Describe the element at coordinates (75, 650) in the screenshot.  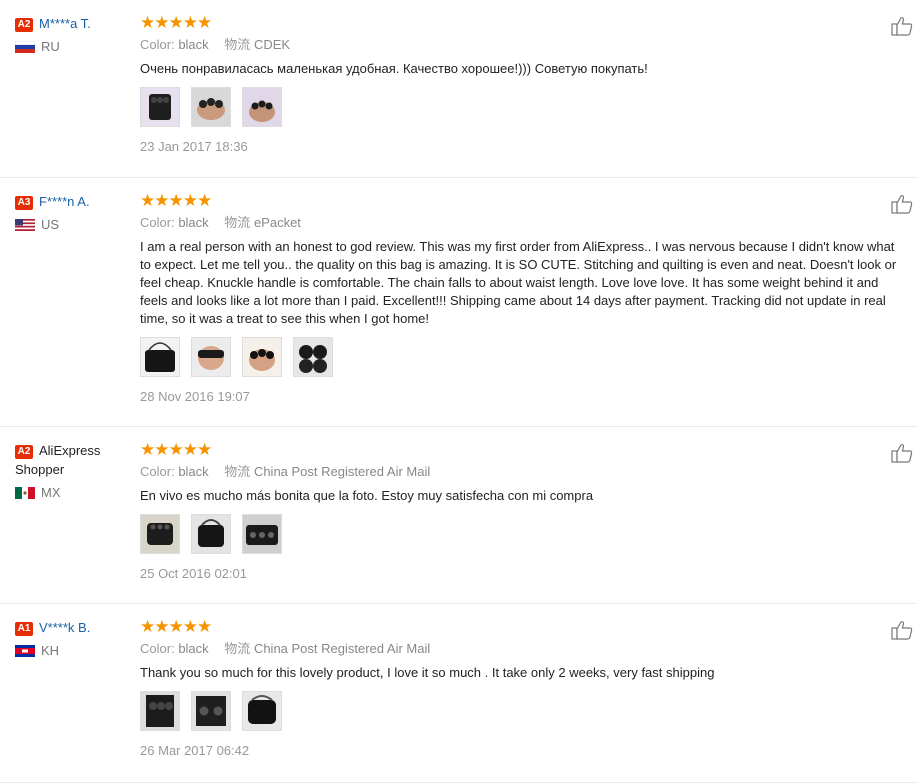
I see `reviewer-country: KH` at that location.